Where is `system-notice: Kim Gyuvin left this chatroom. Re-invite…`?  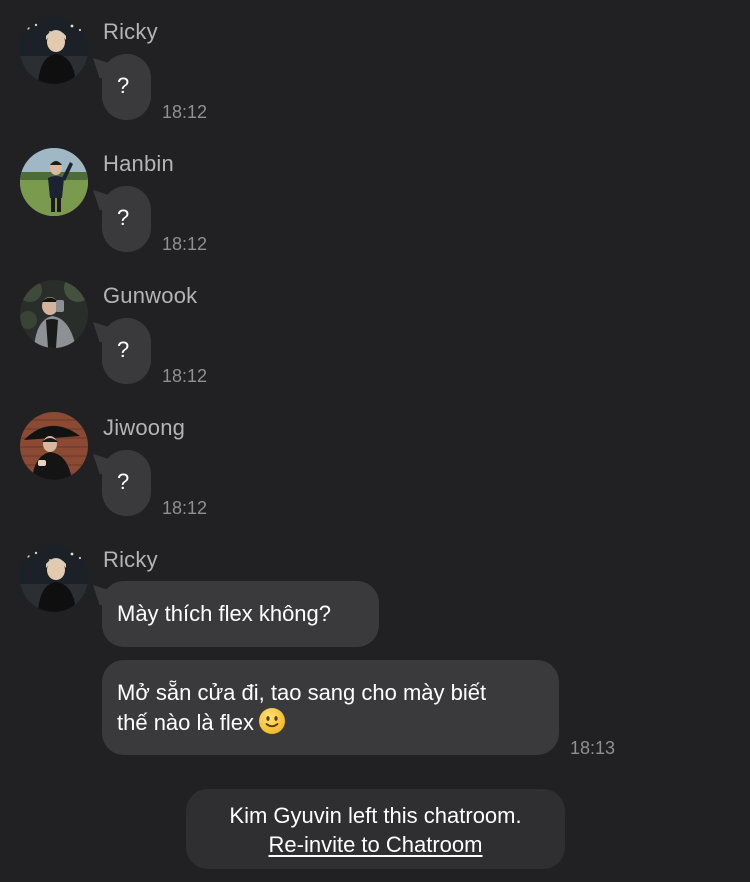
system-notice: Kim Gyuvin left this chatroom. Re-invite… is located at coordinates (375, 829).